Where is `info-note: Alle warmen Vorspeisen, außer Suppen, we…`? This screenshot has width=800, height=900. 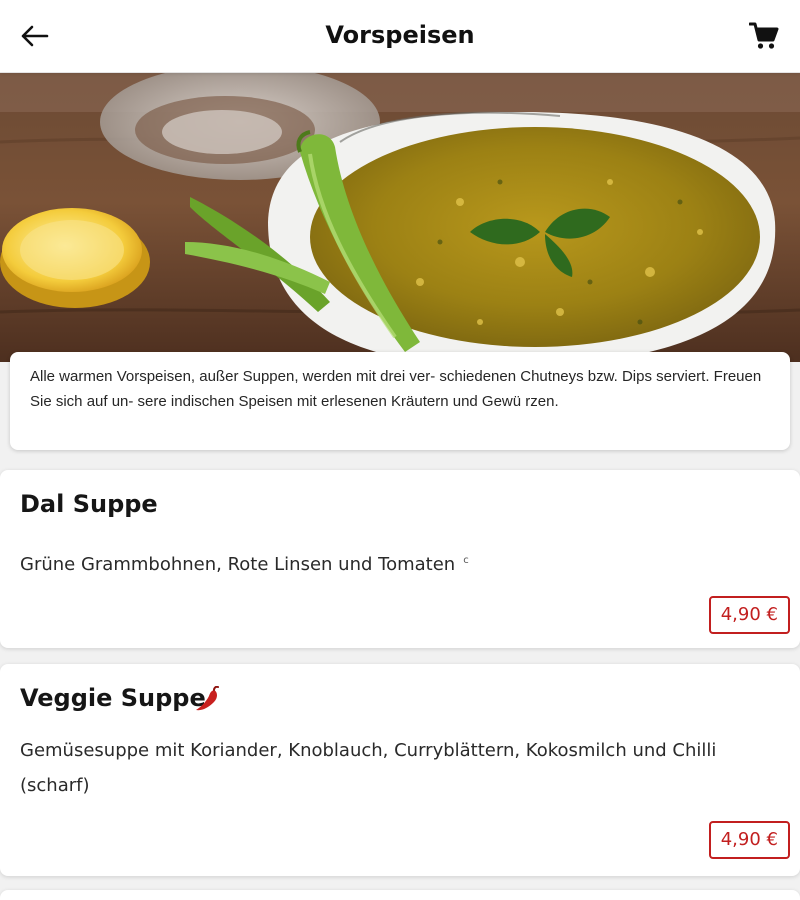
info-note: Alle warmen Vorspeisen, außer Suppen, we… is located at coordinates (400, 401).